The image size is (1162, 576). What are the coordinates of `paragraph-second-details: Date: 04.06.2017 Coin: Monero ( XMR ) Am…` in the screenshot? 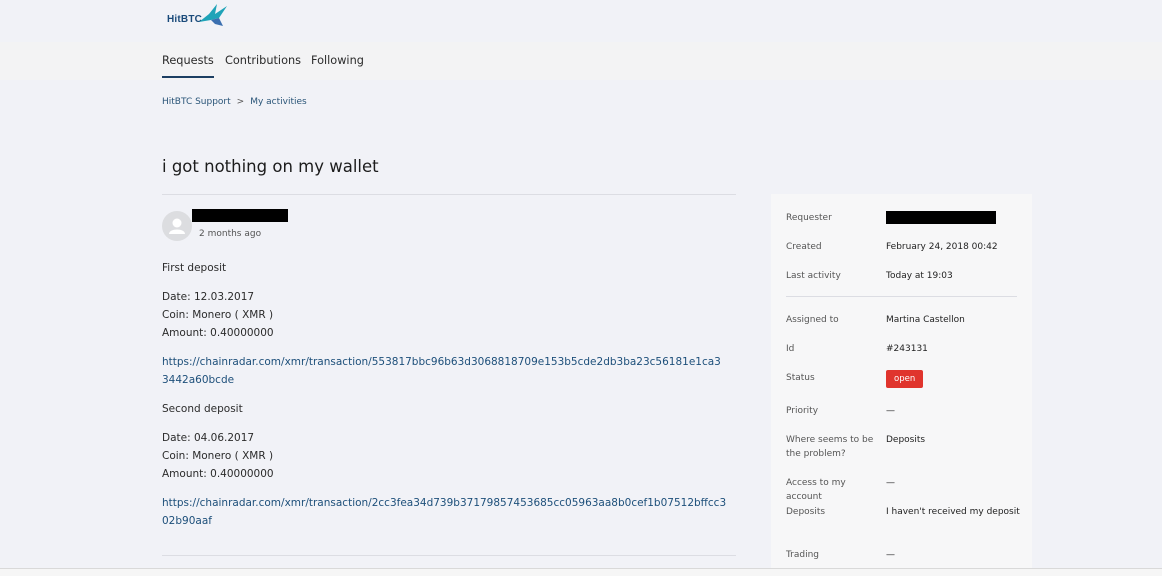 It's located at (444, 456).